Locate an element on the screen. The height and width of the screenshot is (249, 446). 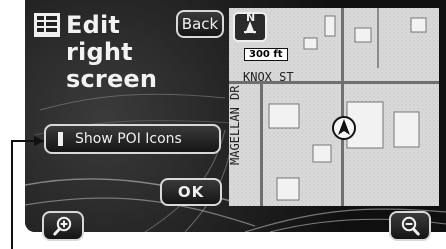
ok-button: OK is located at coordinates (191, 192).